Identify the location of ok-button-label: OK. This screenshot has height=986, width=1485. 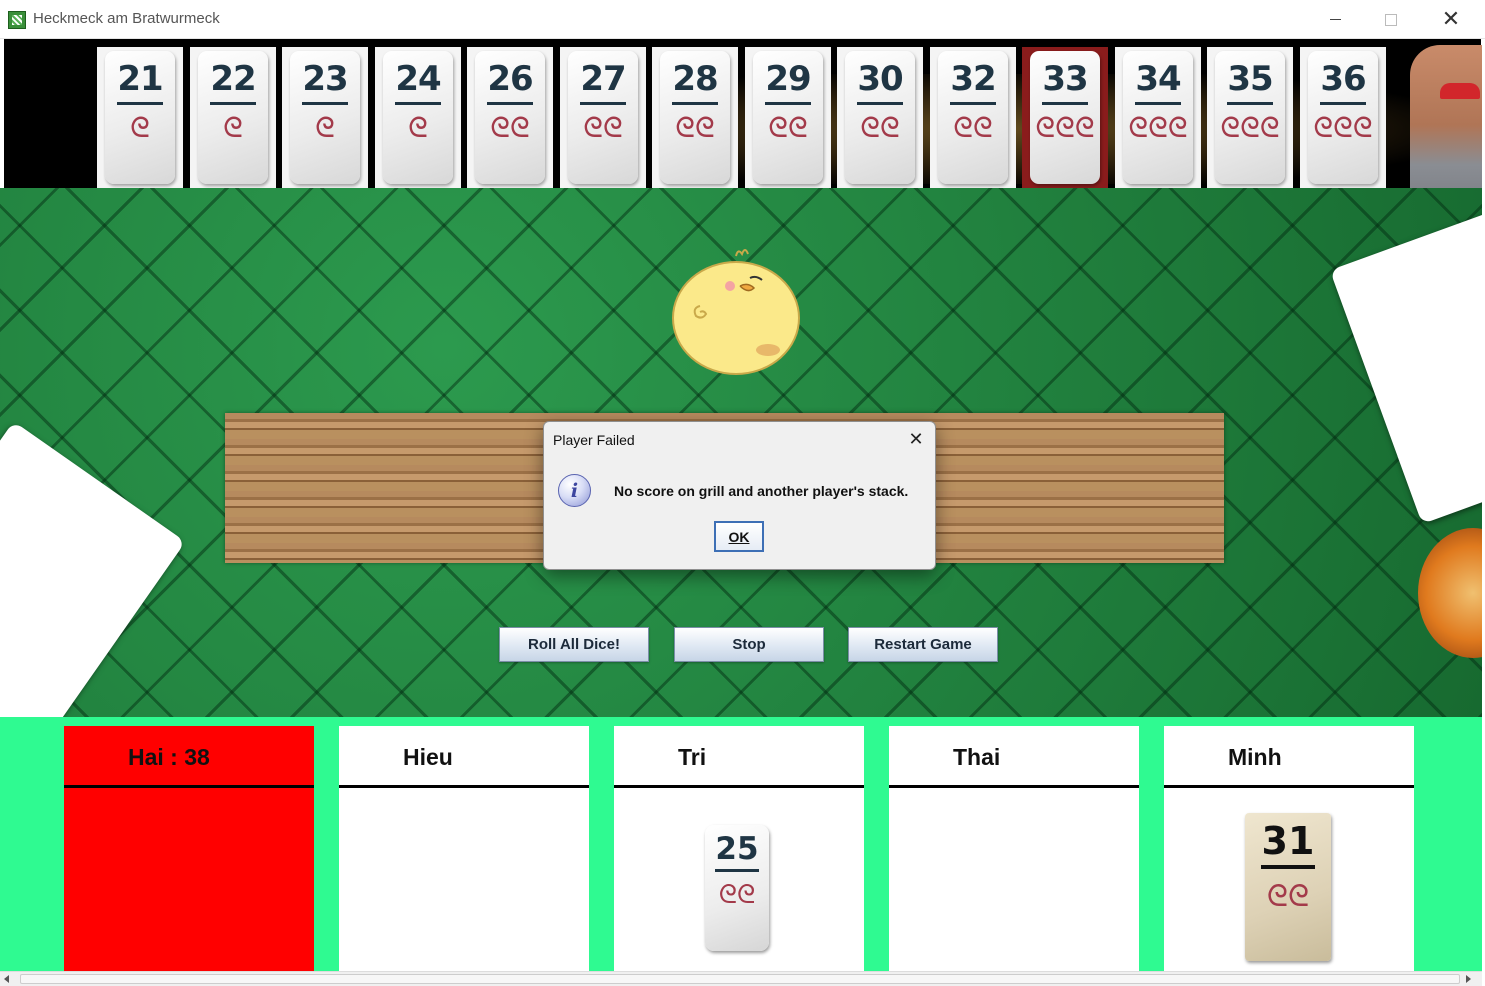
(739, 536).